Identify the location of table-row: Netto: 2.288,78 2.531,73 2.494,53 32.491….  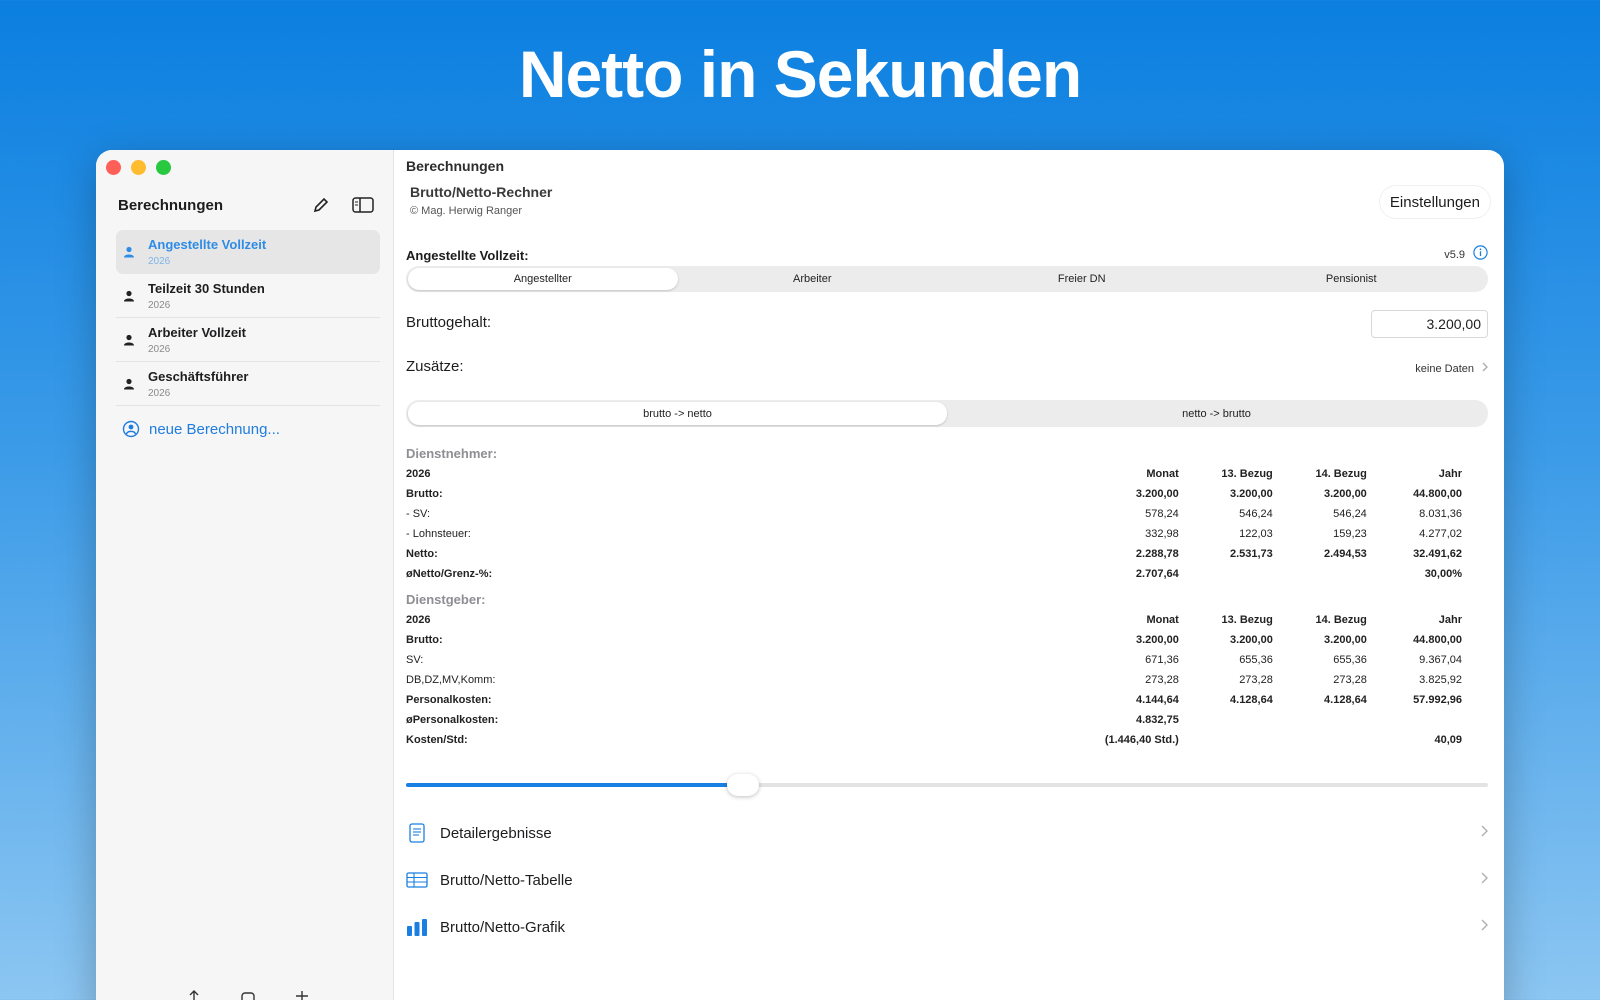
(934, 554).